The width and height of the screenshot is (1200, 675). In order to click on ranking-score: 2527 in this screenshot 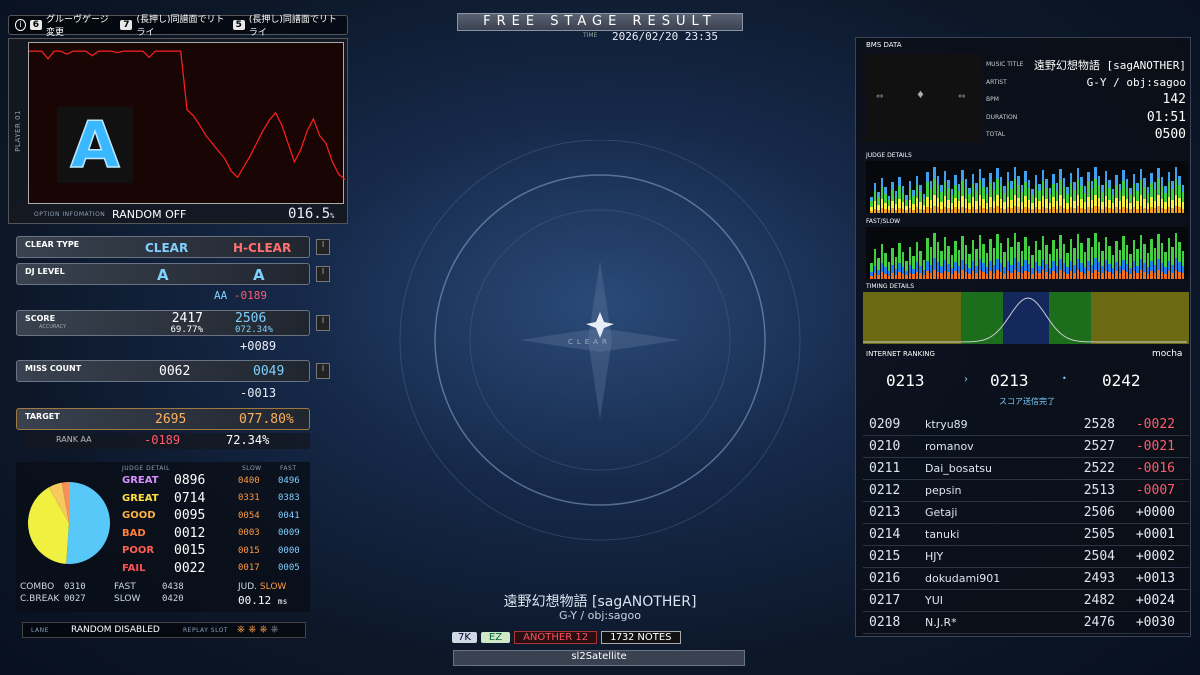, I will do `click(1099, 446)`.